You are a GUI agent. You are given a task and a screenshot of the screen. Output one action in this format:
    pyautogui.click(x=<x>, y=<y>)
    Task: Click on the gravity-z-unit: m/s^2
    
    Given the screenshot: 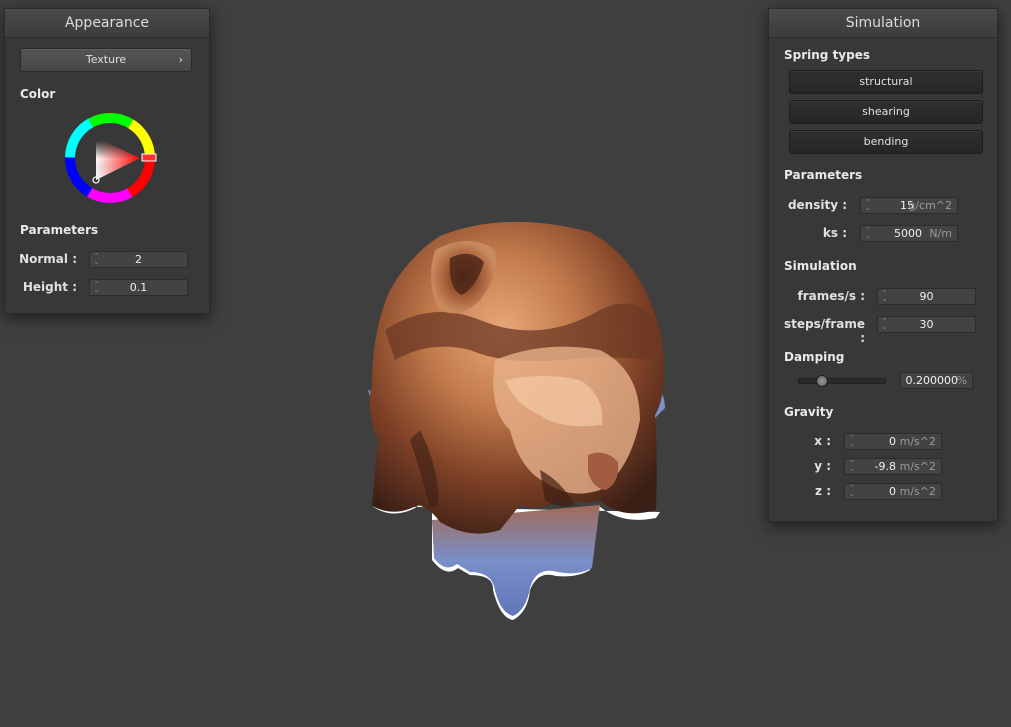 What is the action you would take?
    pyautogui.click(x=917, y=491)
    